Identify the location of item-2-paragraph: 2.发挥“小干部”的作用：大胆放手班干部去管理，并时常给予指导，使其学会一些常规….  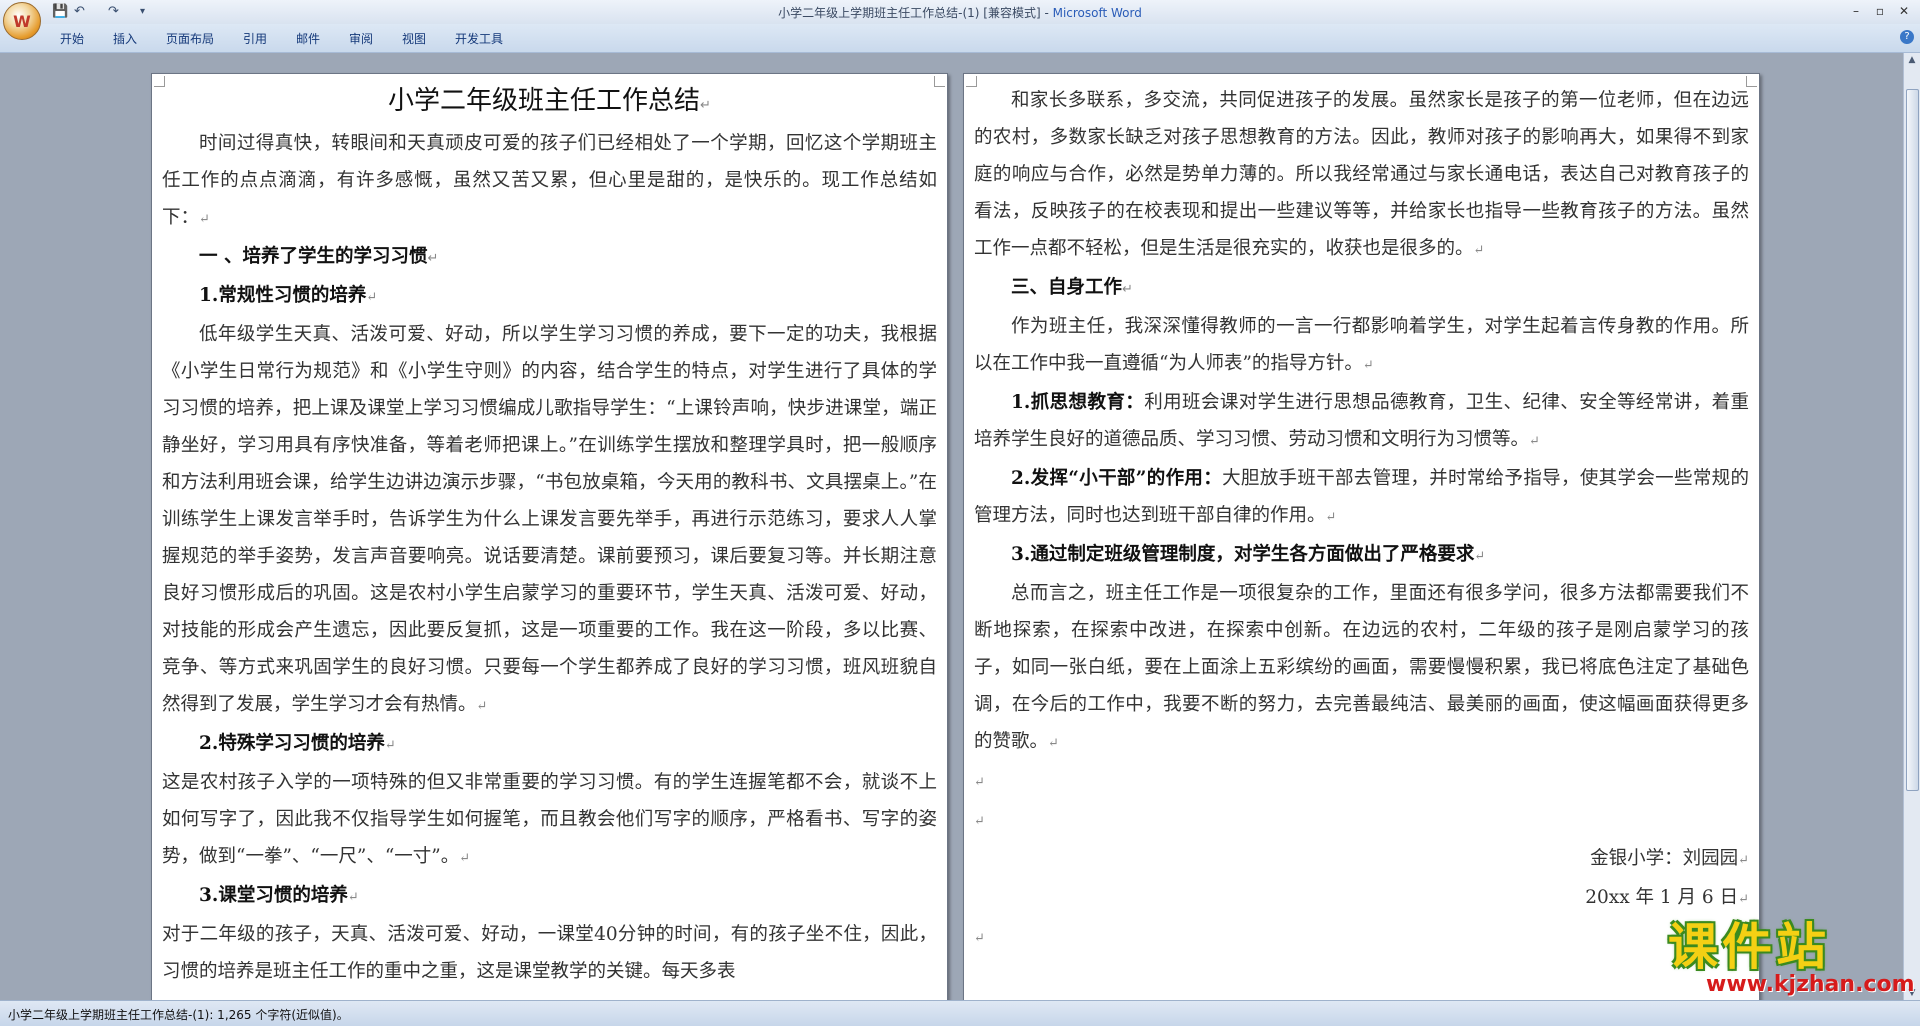
(1361, 497).